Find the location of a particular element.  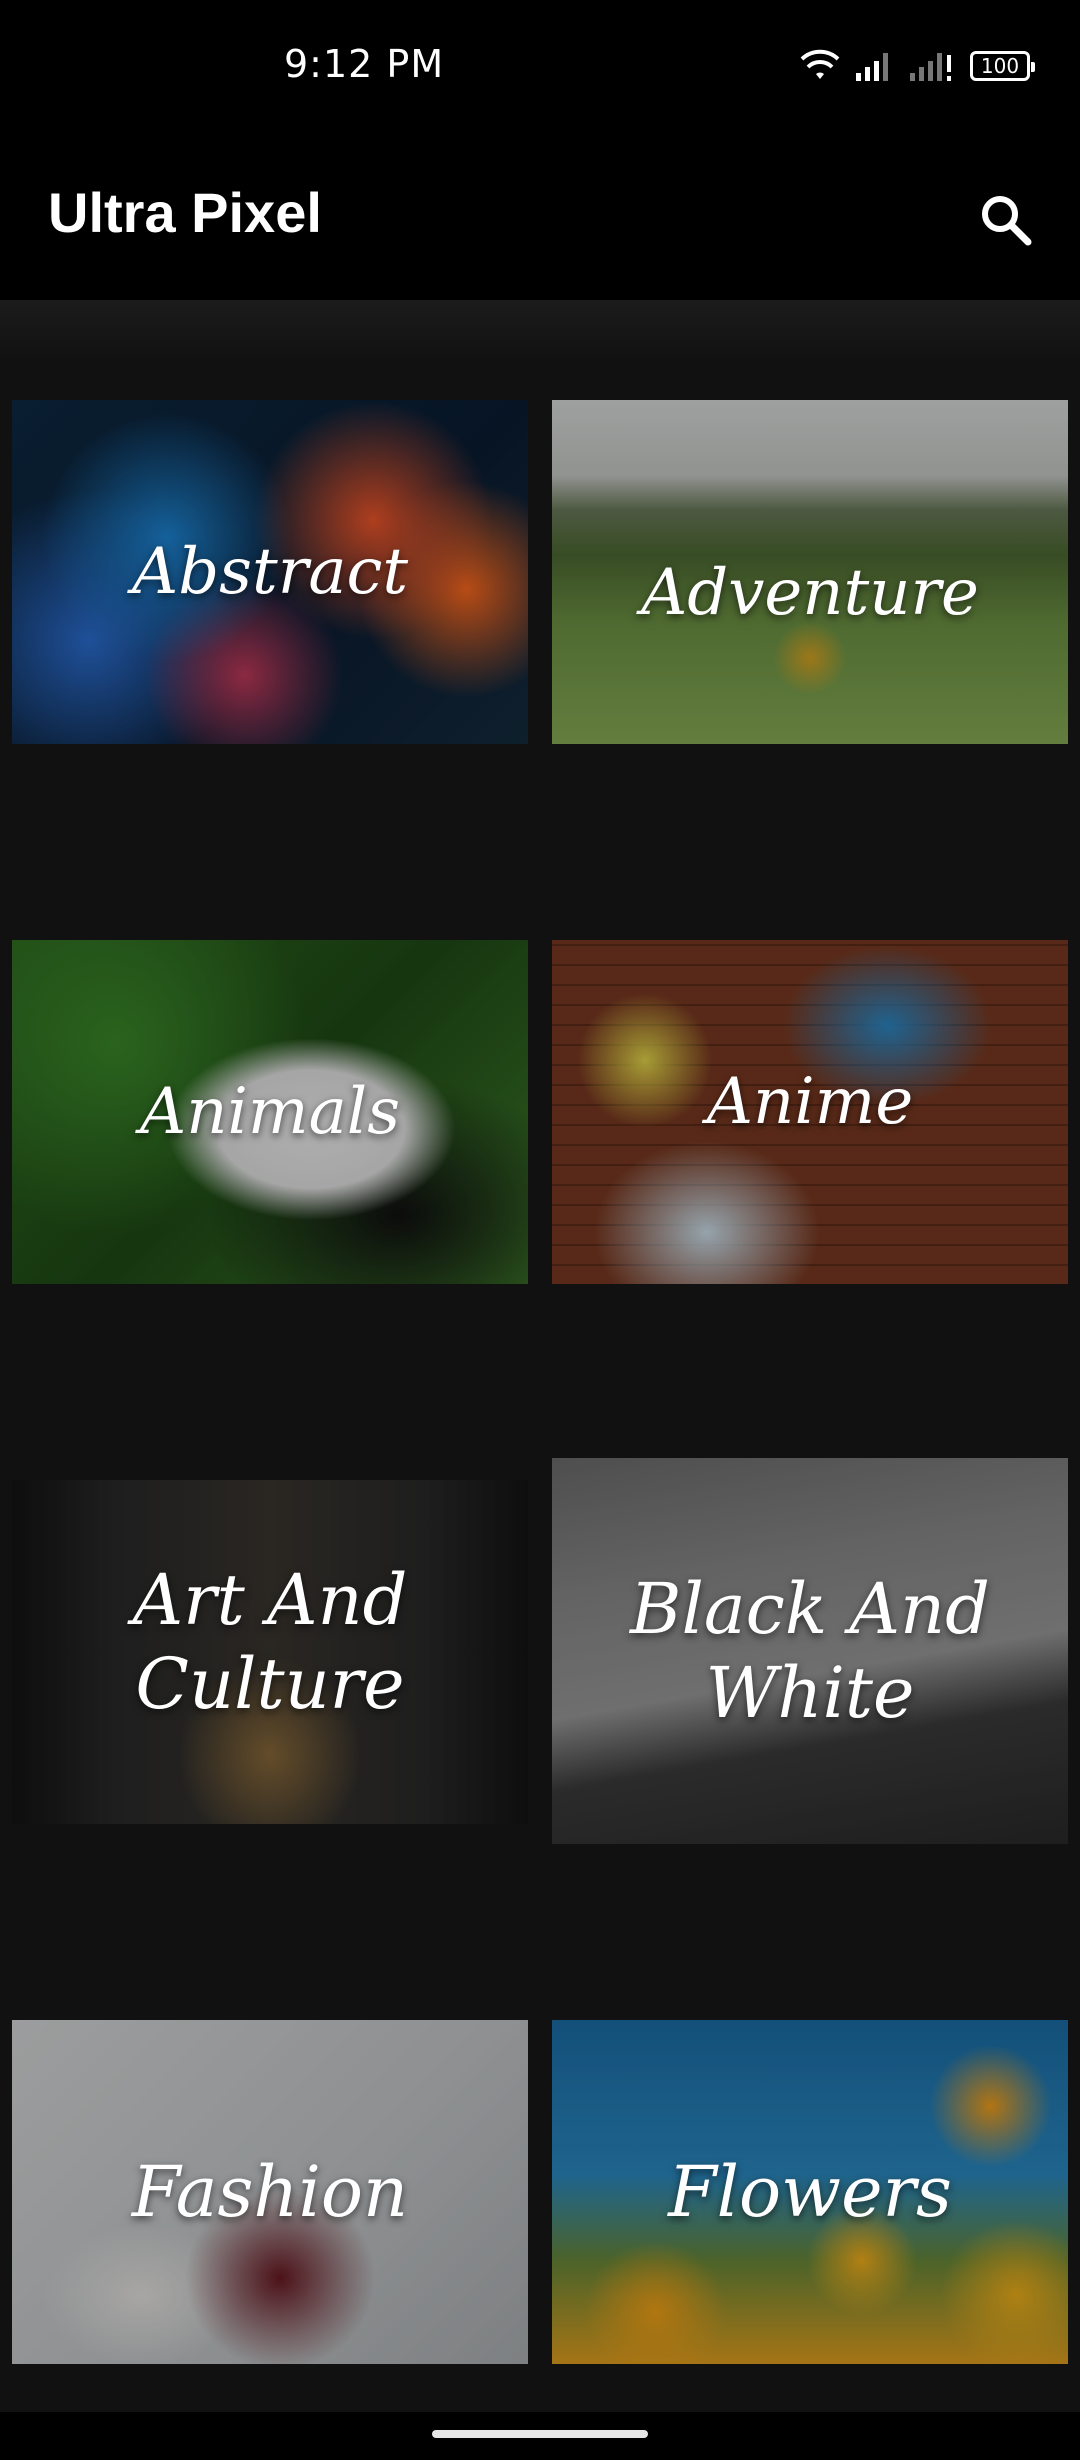

category-tile-flowers: Flowers is located at coordinates (810, 2192).